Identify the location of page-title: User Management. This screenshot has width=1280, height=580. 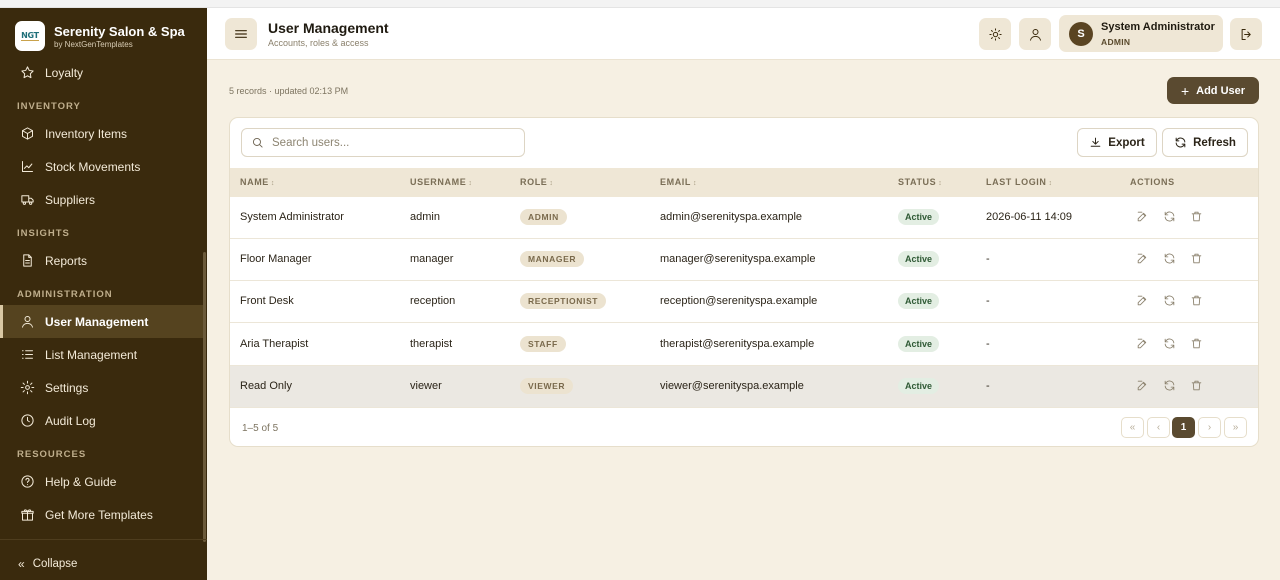
(328, 28).